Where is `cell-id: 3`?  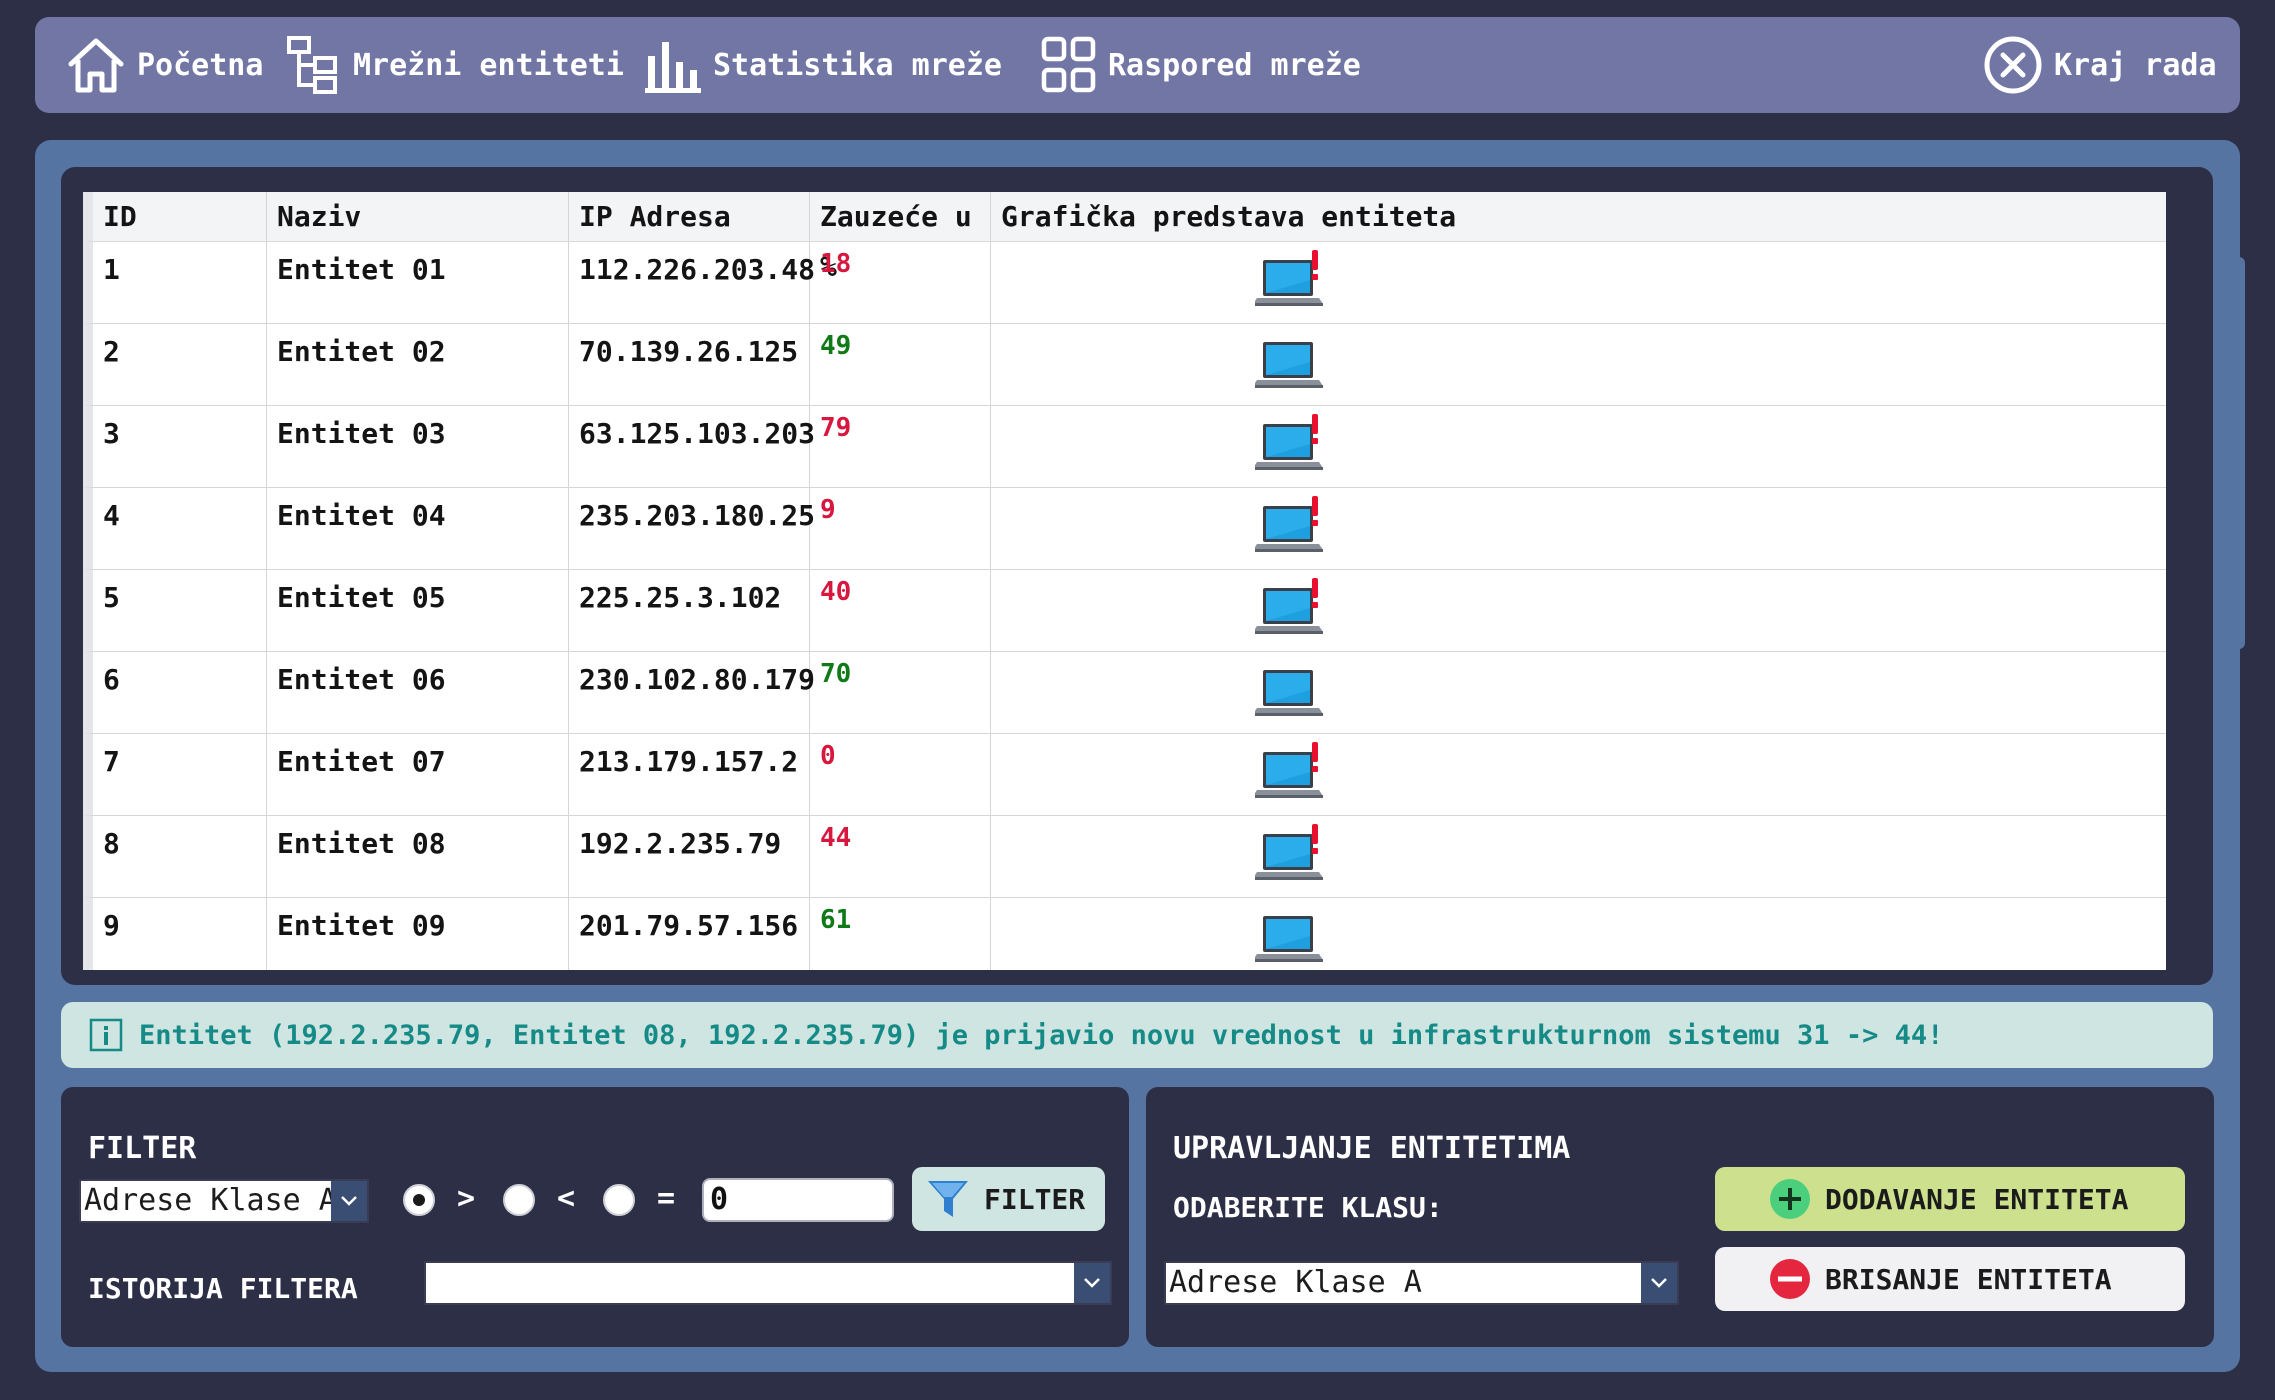
cell-id: 3 is located at coordinates (180, 446).